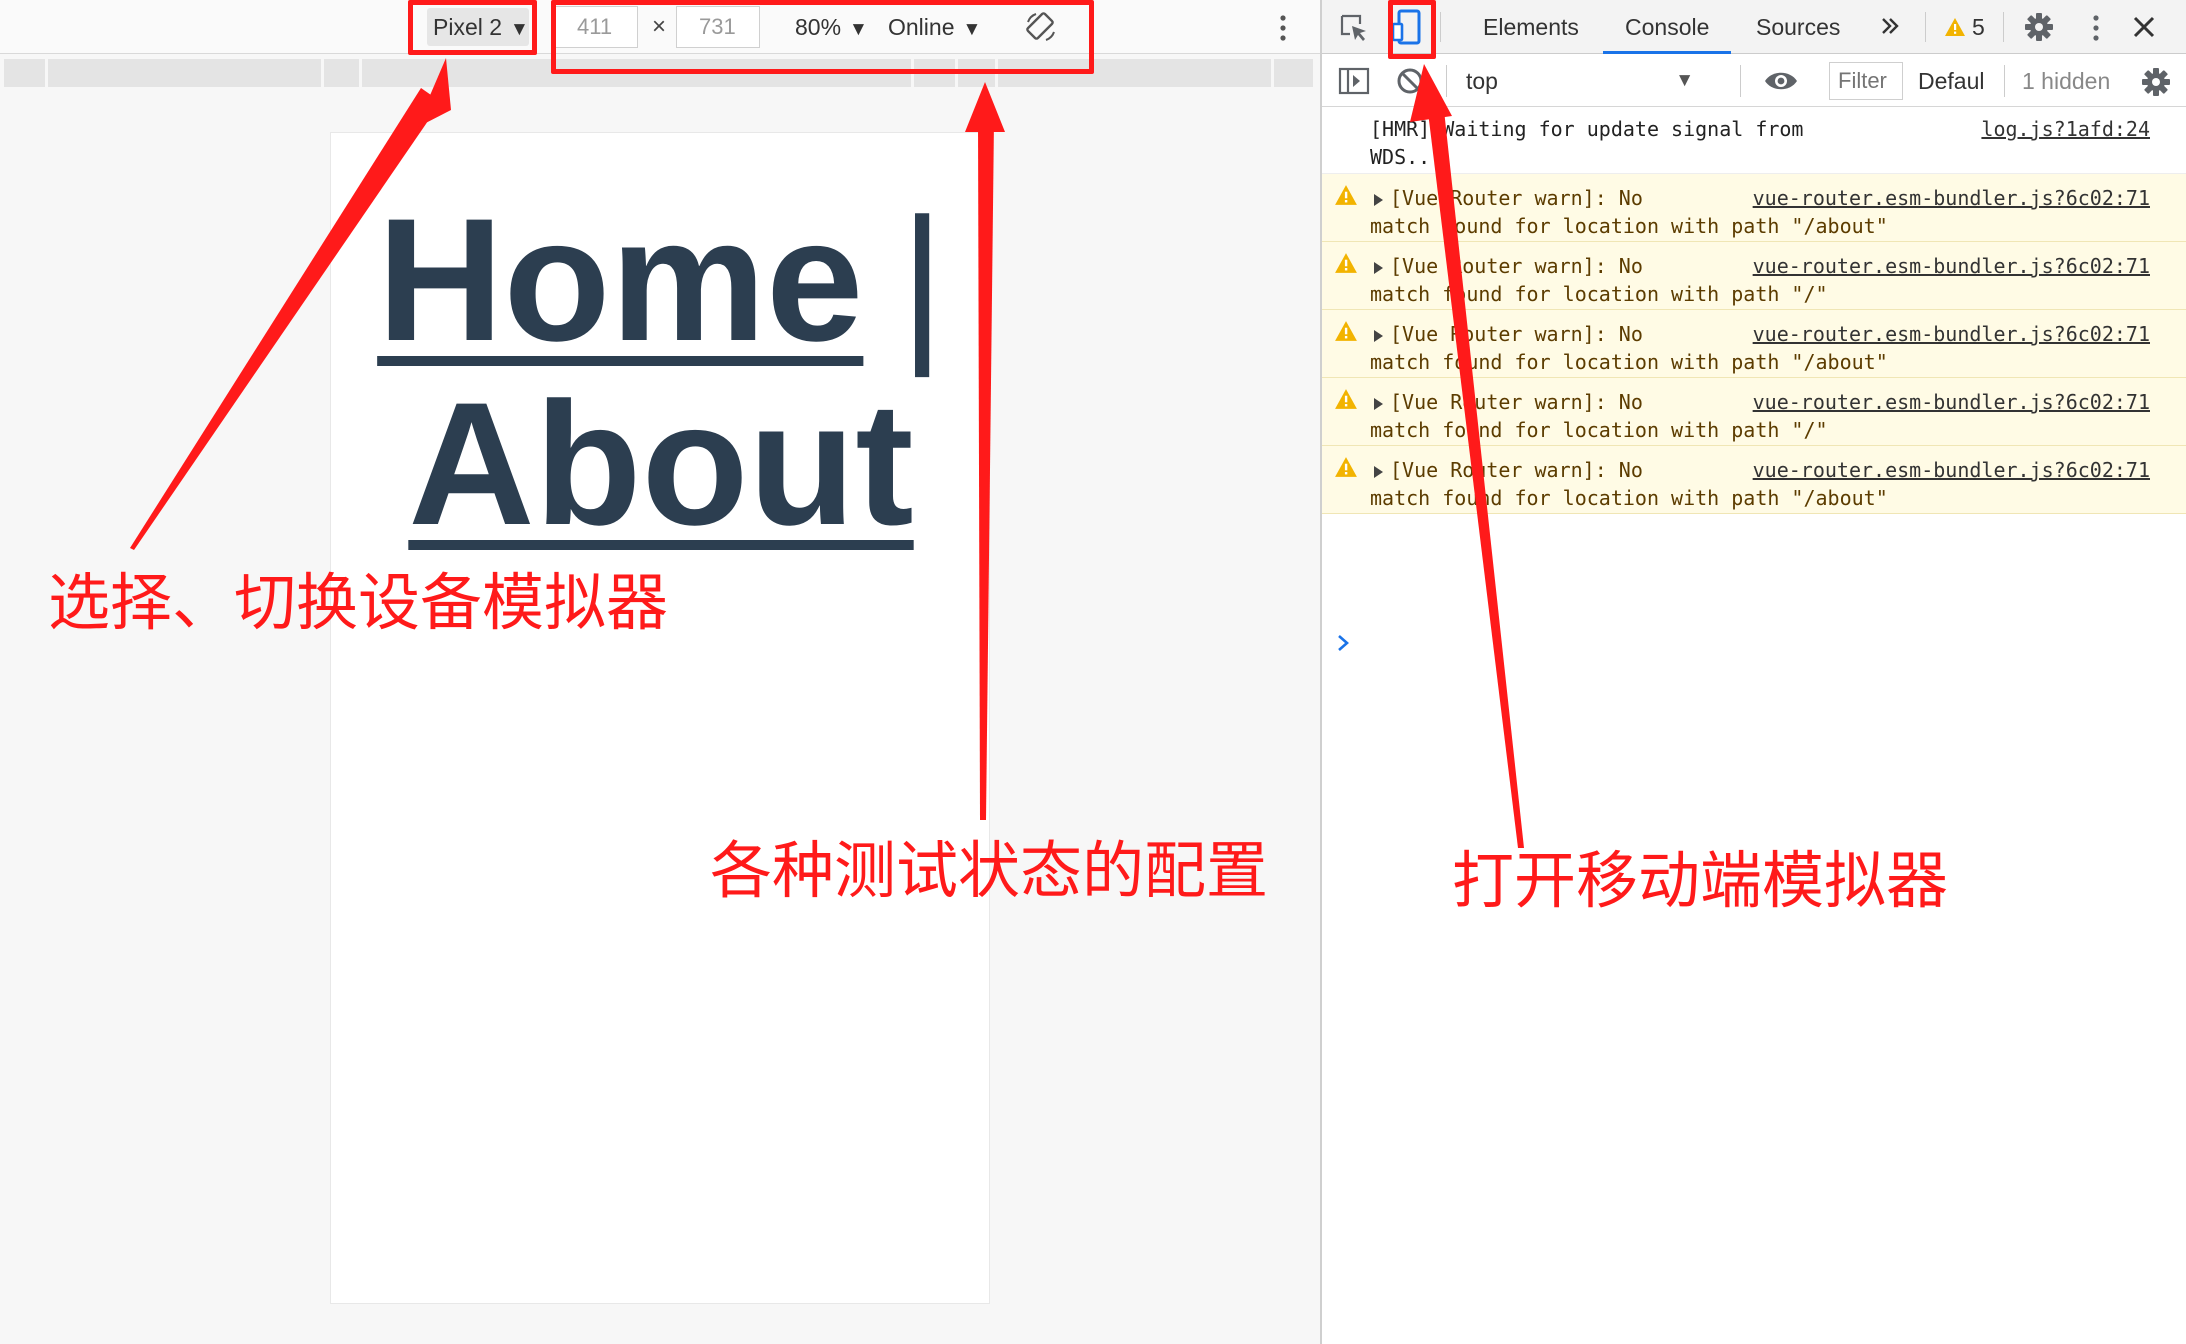 This screenshot has height=1344, width=2186. I want to click on warning-counter: 5, so click(1964, 27).